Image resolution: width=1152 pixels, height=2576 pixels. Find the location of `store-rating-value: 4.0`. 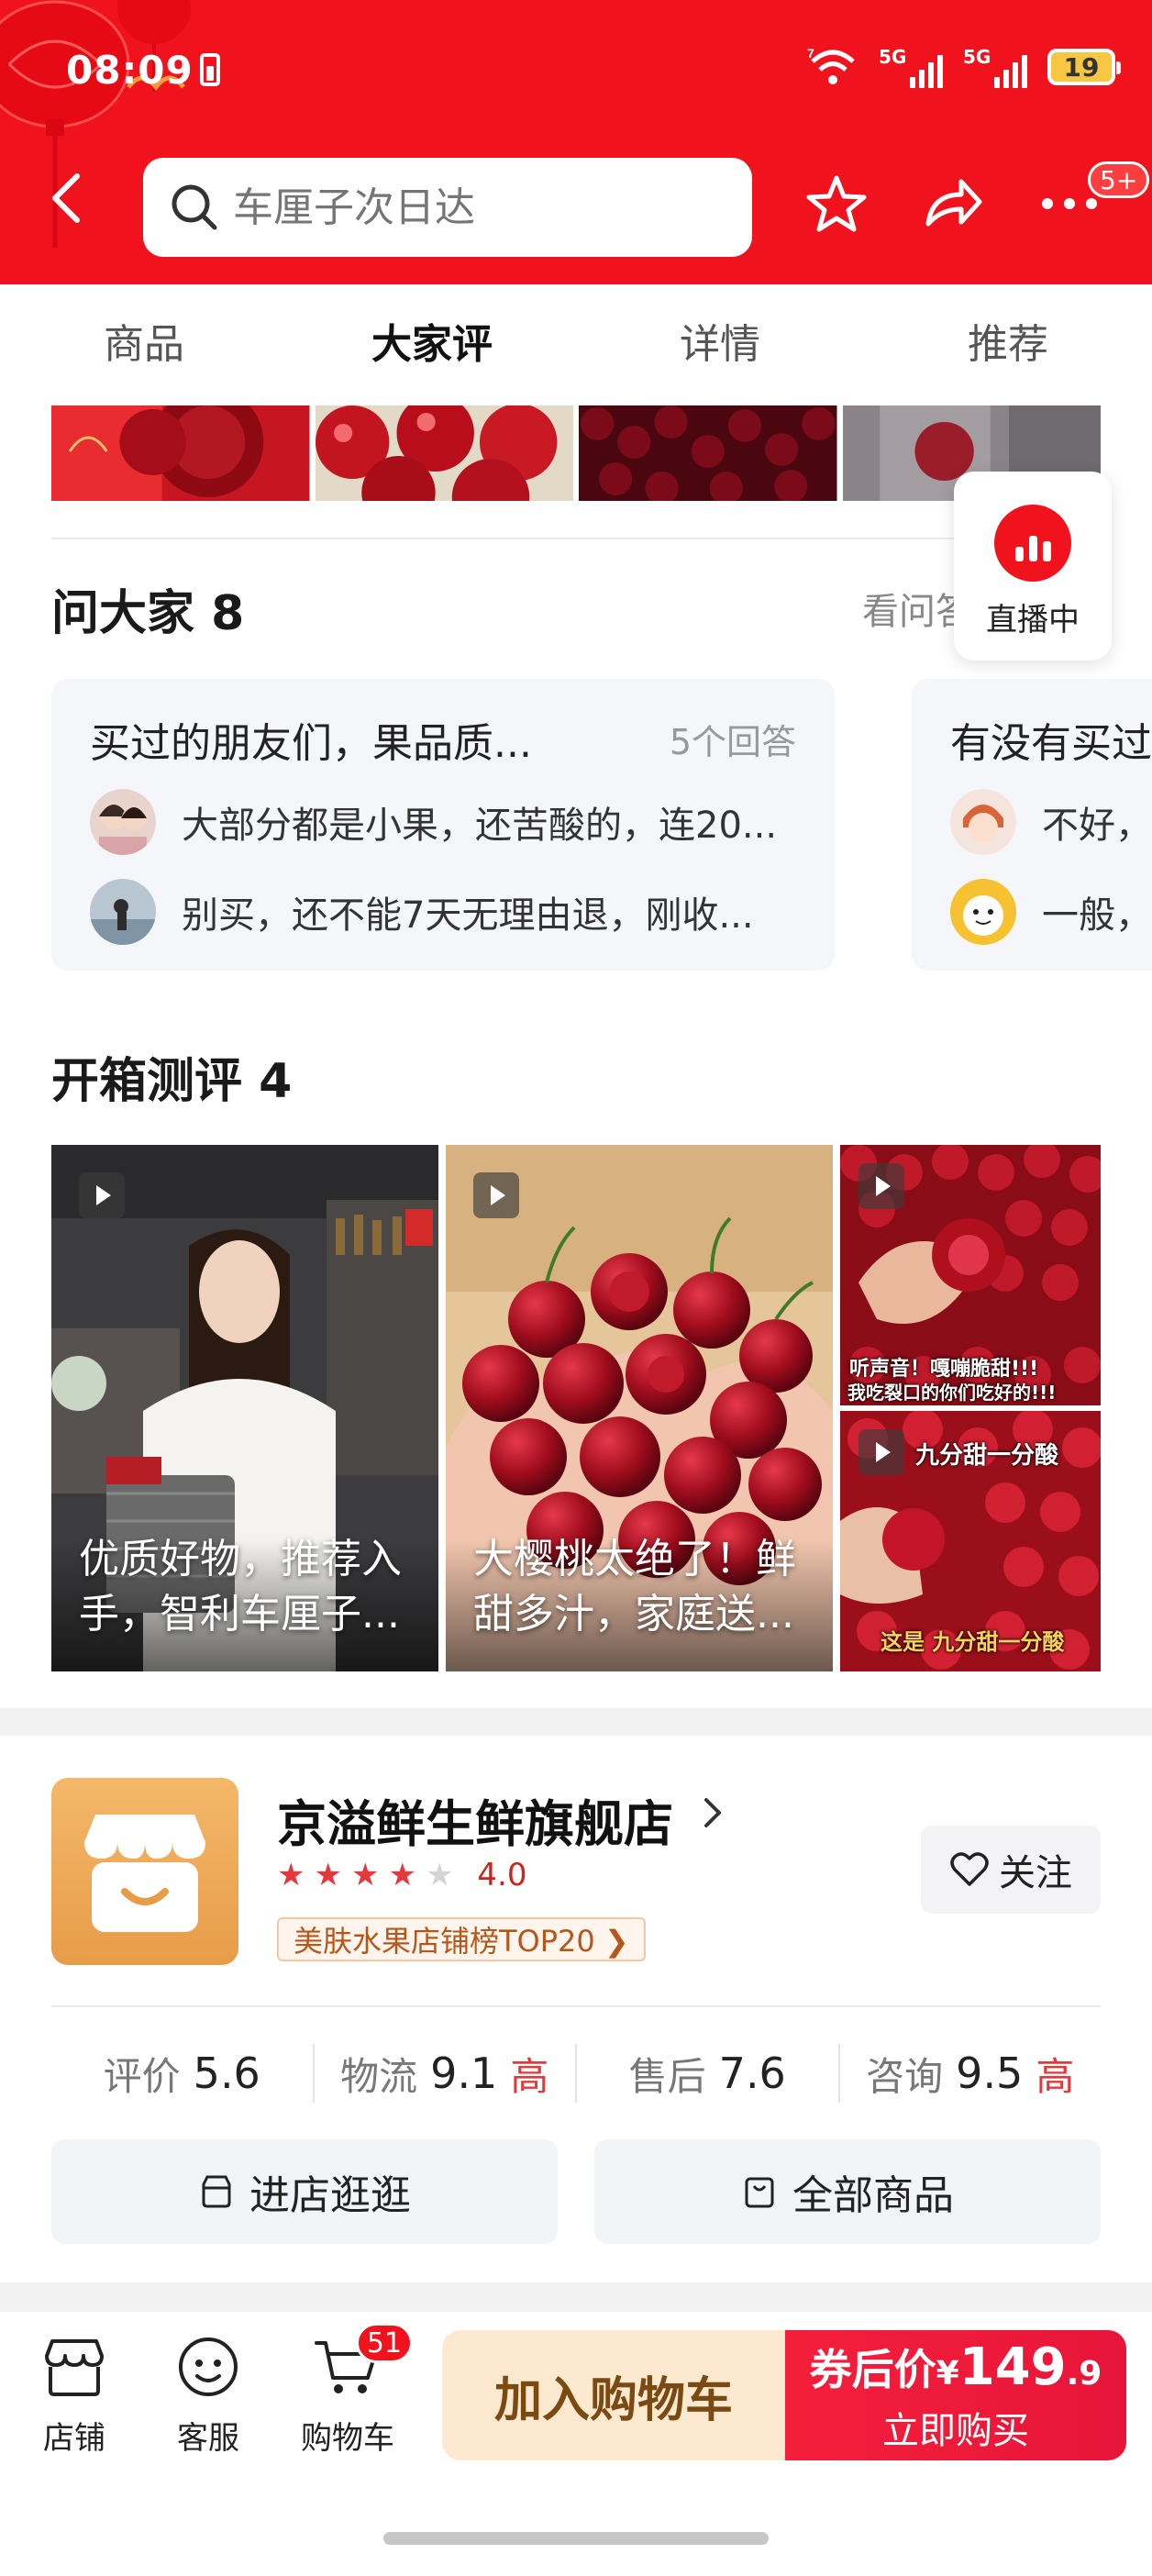

store-rating-value: 4.0 is located at coordinates (502, 1875).